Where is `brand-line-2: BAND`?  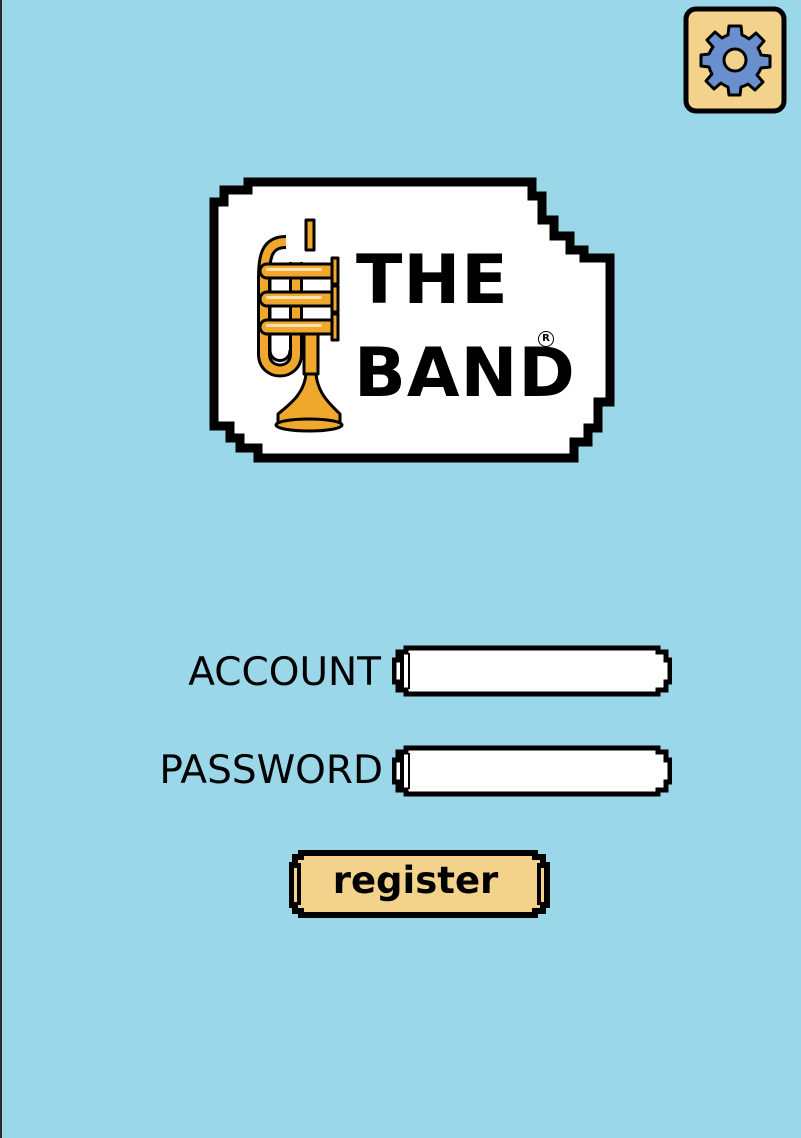 brand-line-2: BAND is located at coordinates (465, 373).